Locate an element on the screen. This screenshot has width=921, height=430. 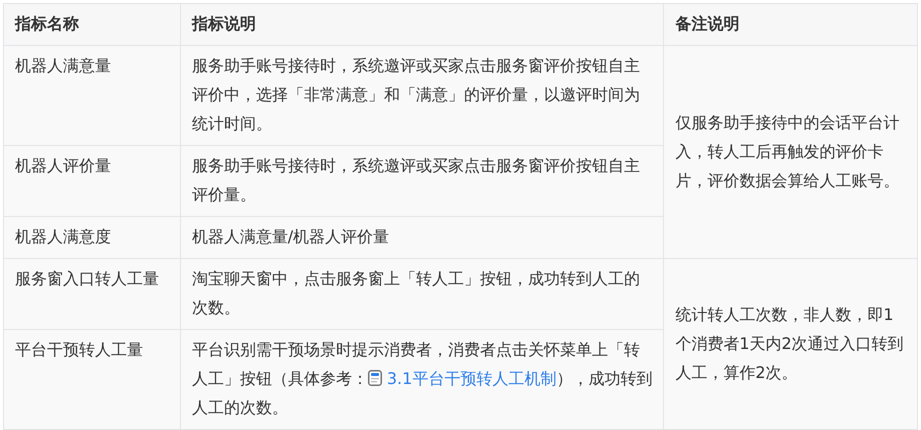
table-cell: 平台干预转人工量 is located at coordinates (92, 380).